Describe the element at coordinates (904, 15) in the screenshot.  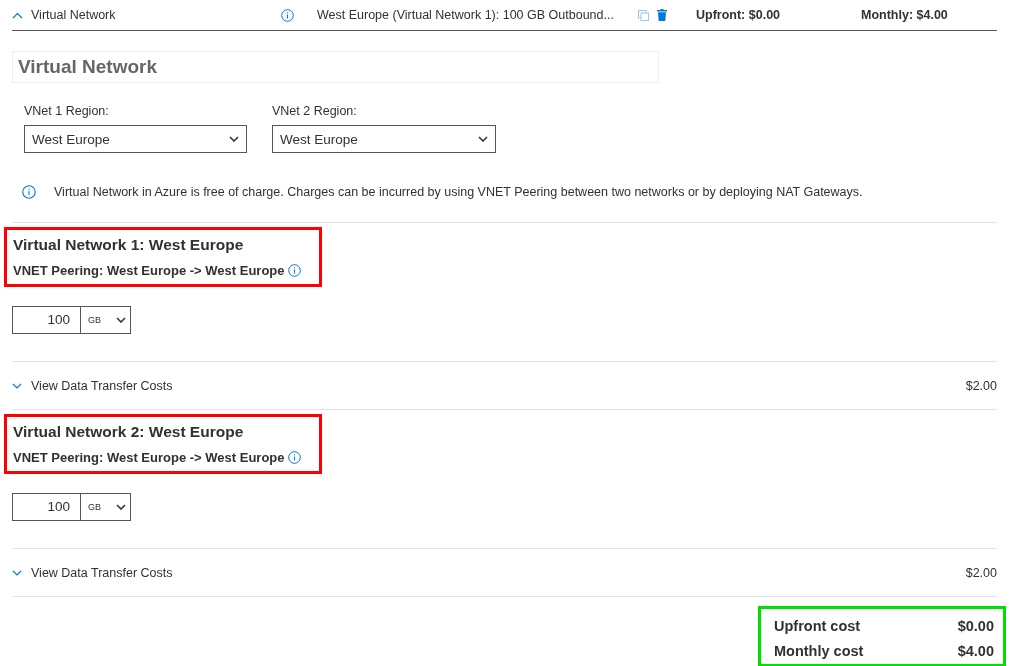
I see `monthly-total: Monthly: $4.00` at that location.